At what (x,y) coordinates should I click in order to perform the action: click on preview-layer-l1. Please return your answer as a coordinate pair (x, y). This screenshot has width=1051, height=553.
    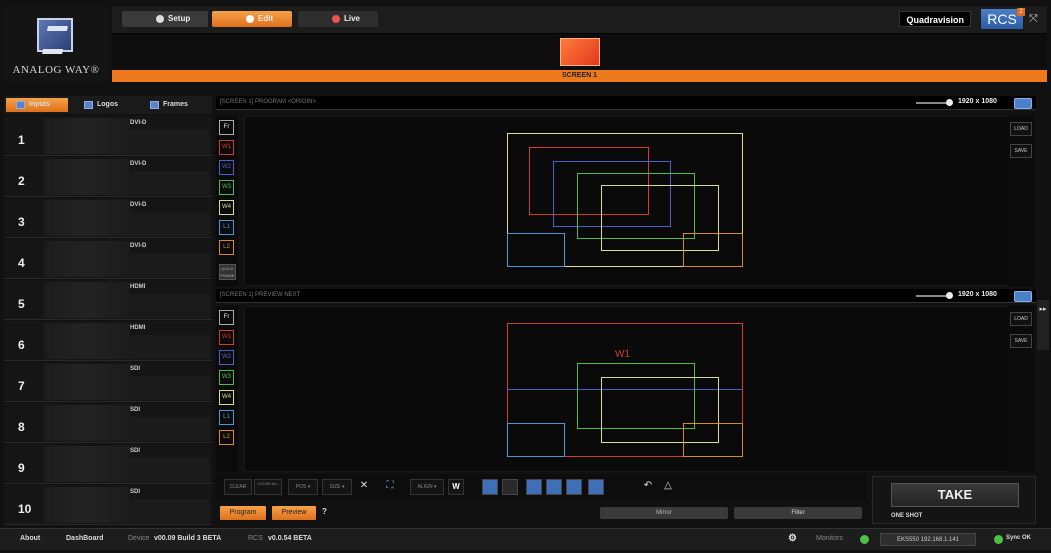
    Looking at the image, I should click on (536, 440).